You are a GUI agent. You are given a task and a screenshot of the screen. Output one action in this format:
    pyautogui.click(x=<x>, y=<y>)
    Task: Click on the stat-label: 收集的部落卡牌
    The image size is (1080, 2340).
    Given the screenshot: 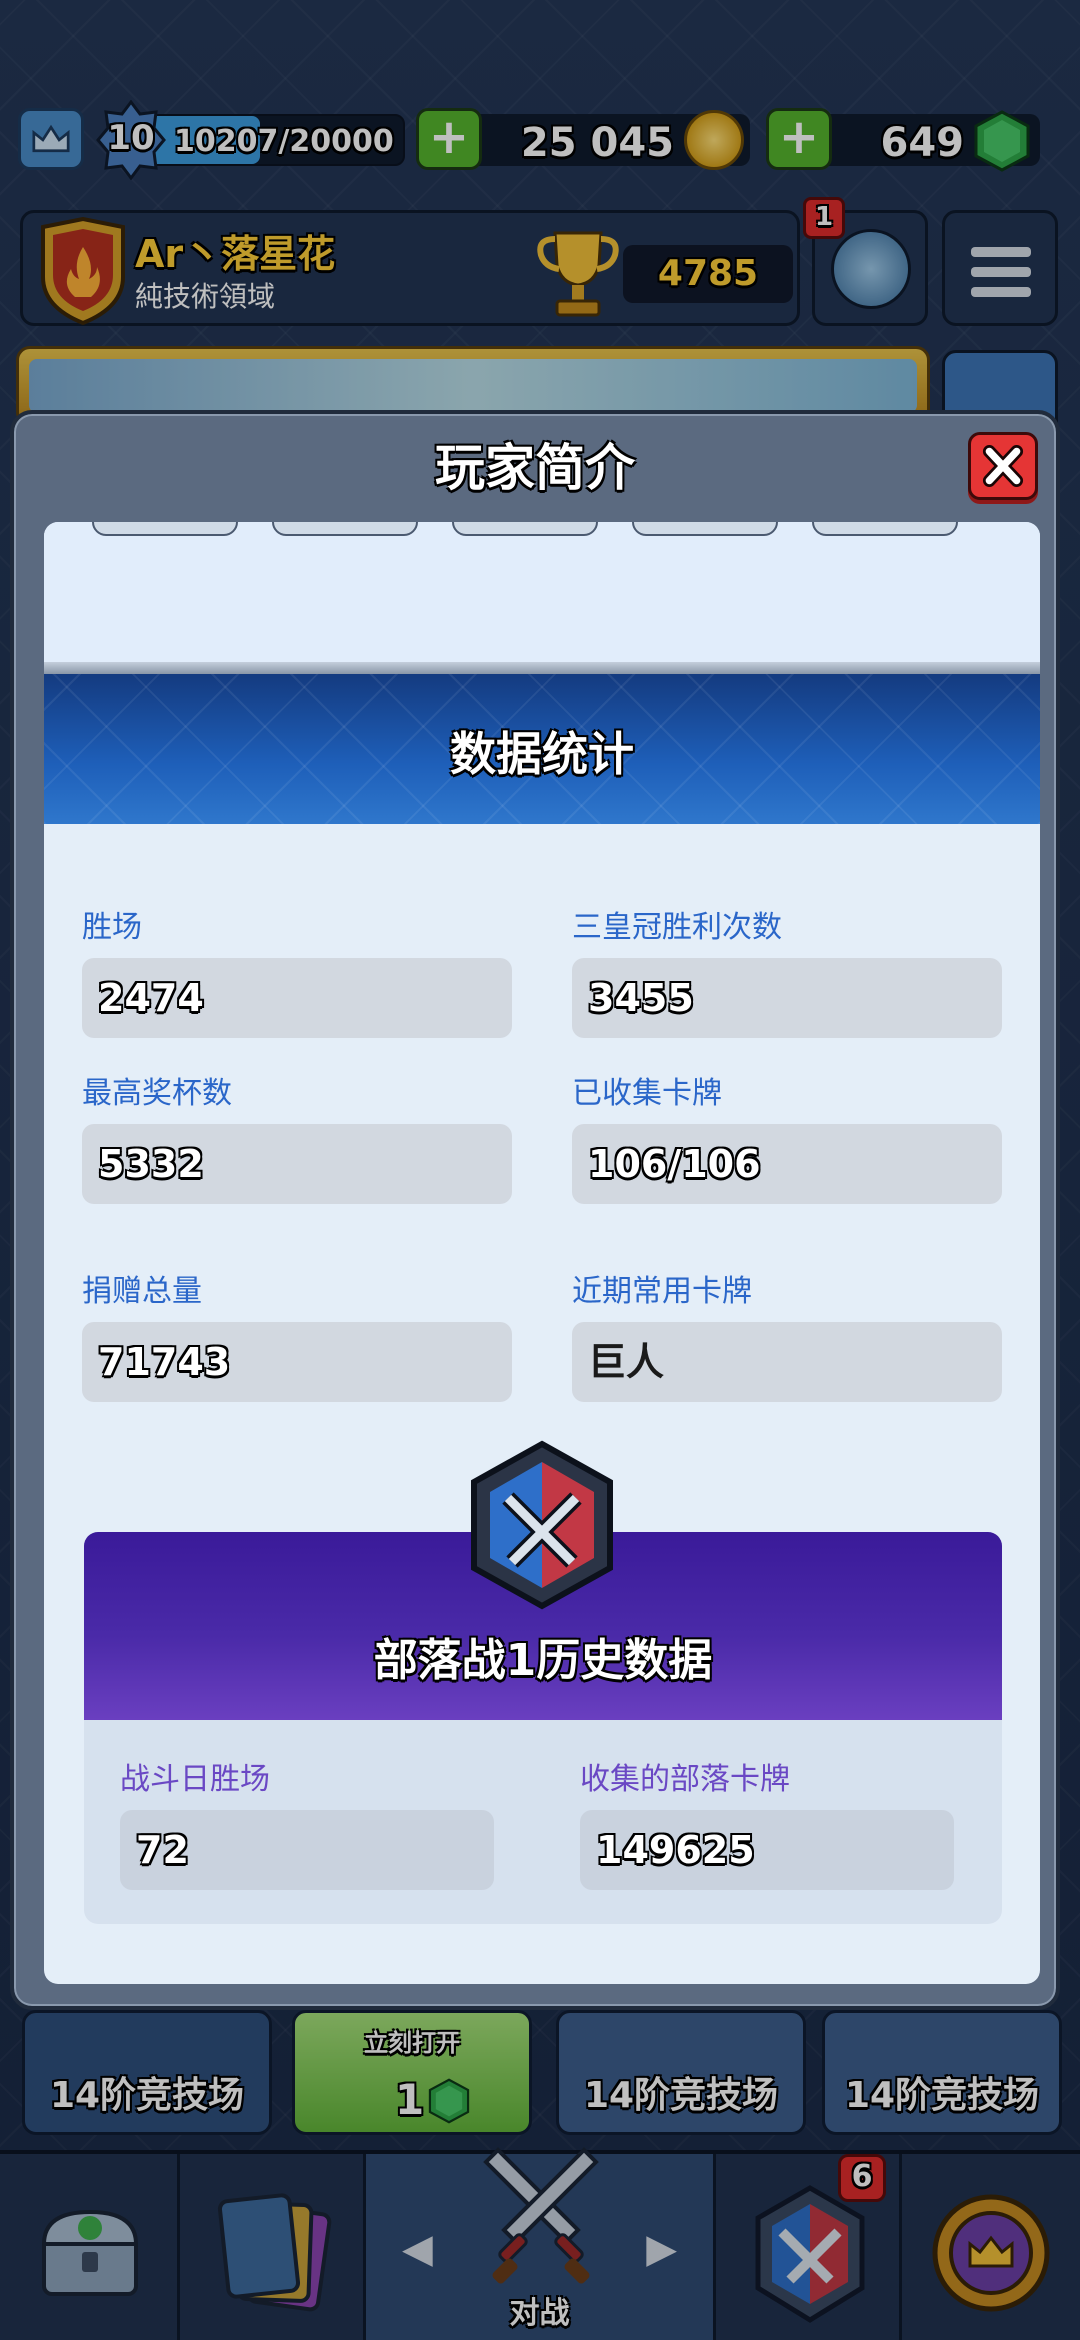 What is the action you would take?
    pyautogui.click(x=685, y=1779)
    